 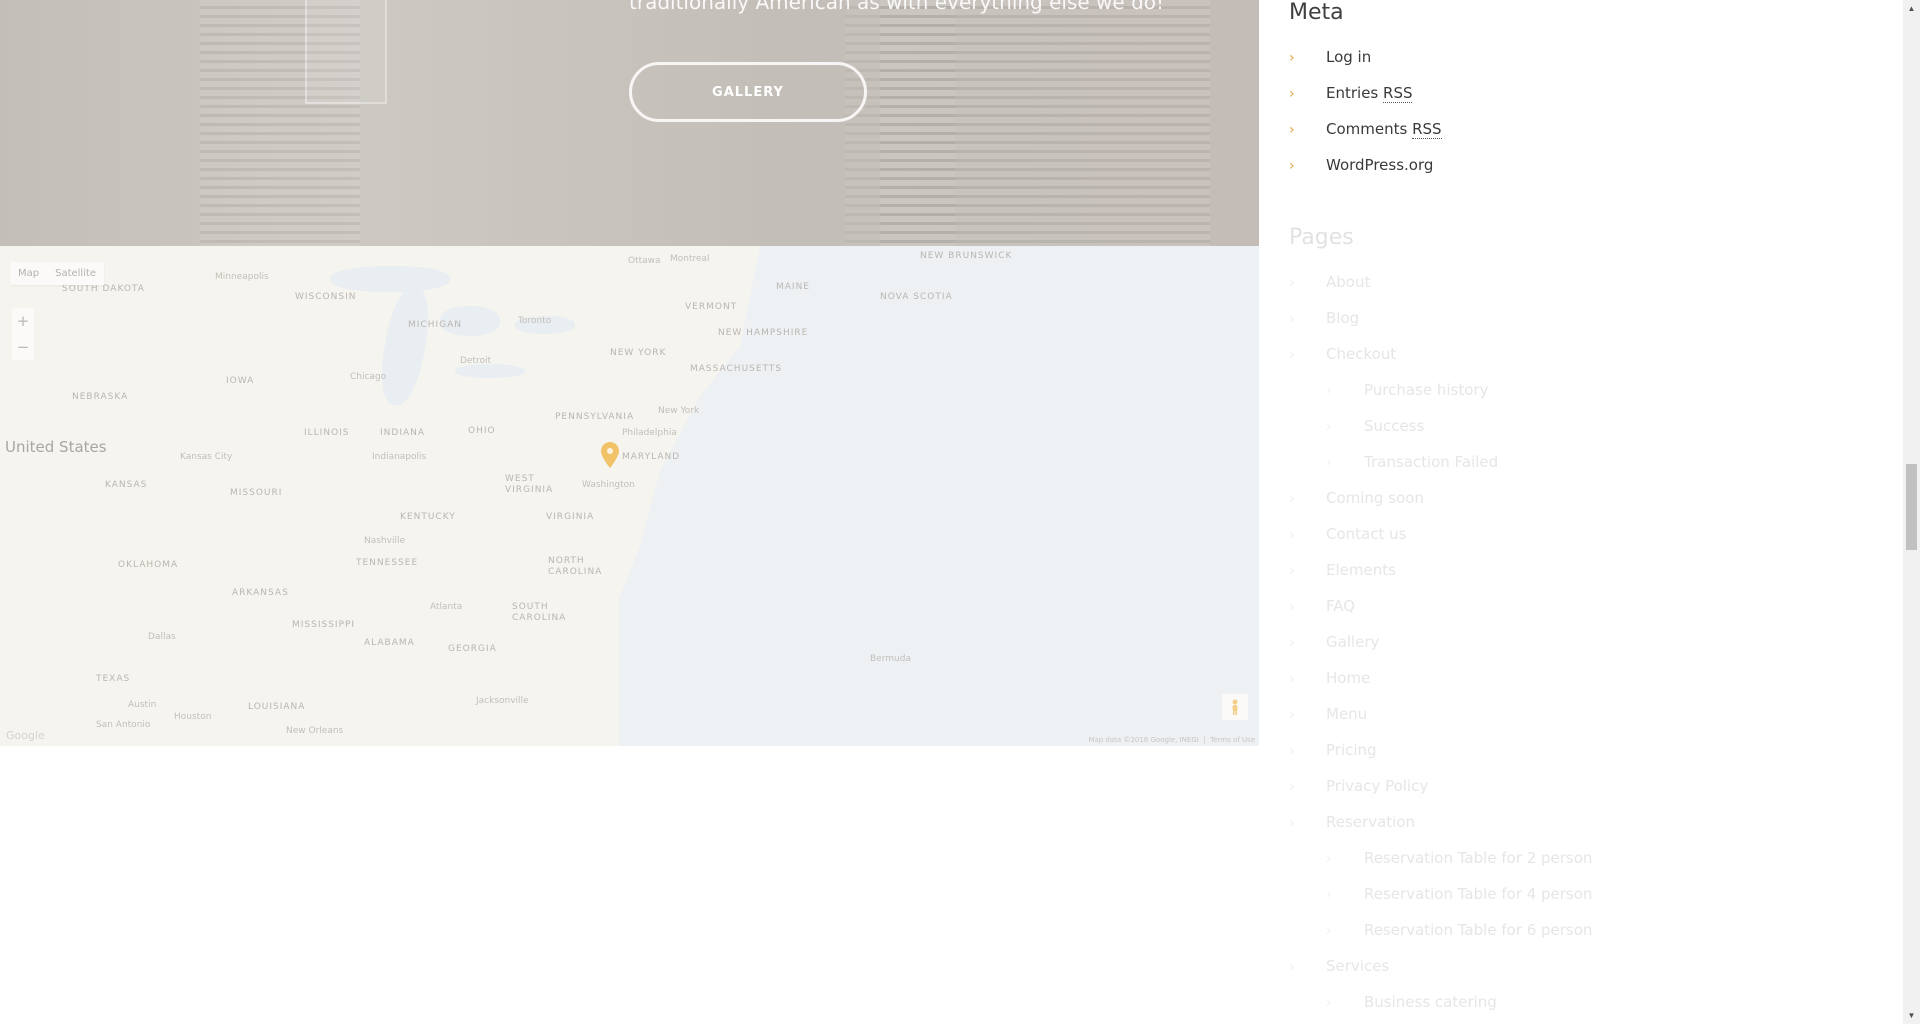 I want to click on map-label: Indianapolis, so click(x=399, y=457).